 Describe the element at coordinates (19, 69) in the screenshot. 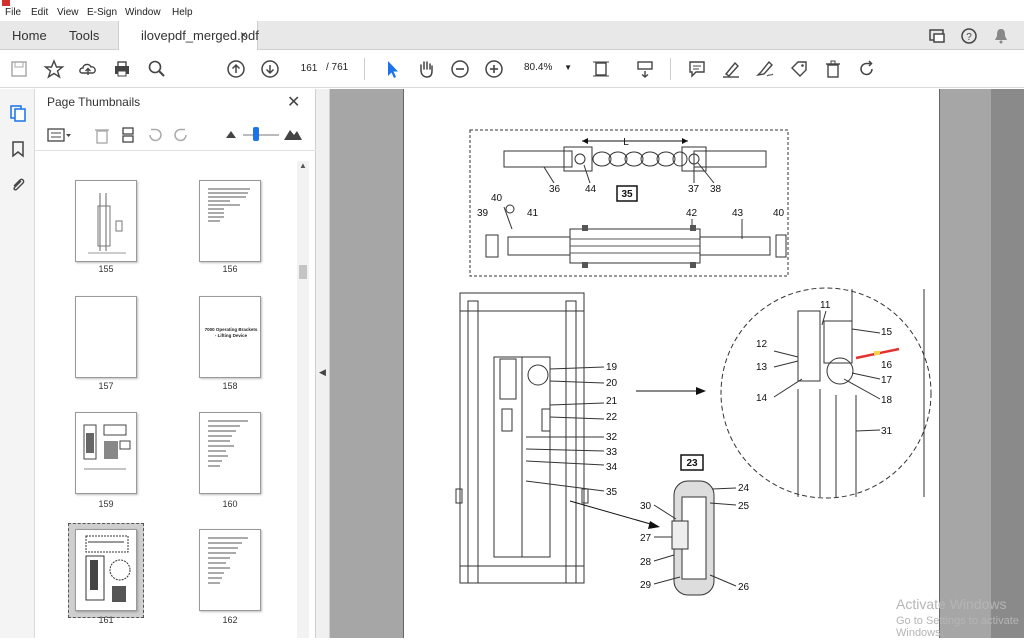

I see `save-icon` at that location.